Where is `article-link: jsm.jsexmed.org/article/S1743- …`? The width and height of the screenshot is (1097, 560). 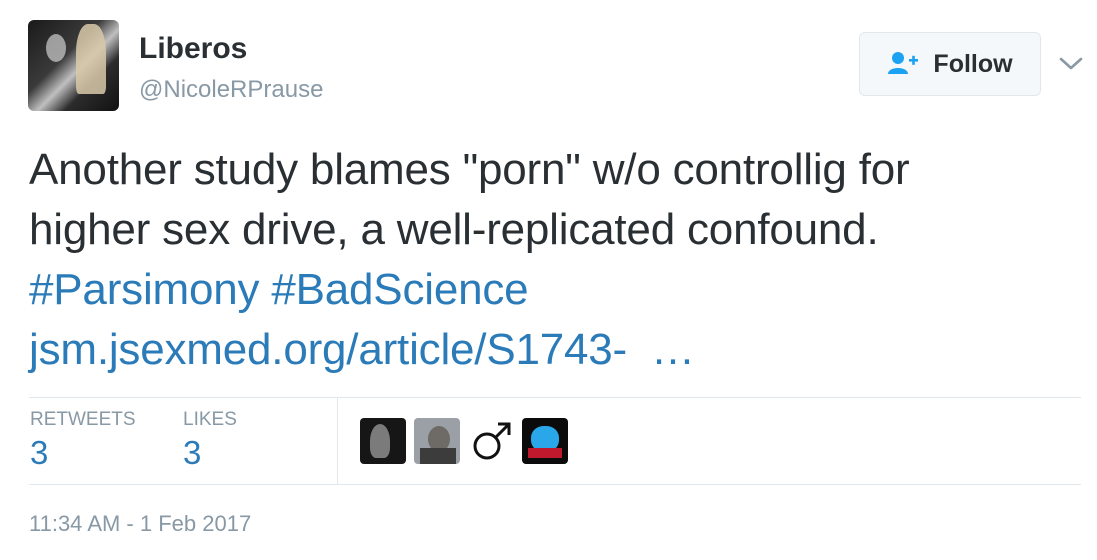
article-link: jsm.jsexmed.org/article/S1743- … is located at coordinates (362, 349).